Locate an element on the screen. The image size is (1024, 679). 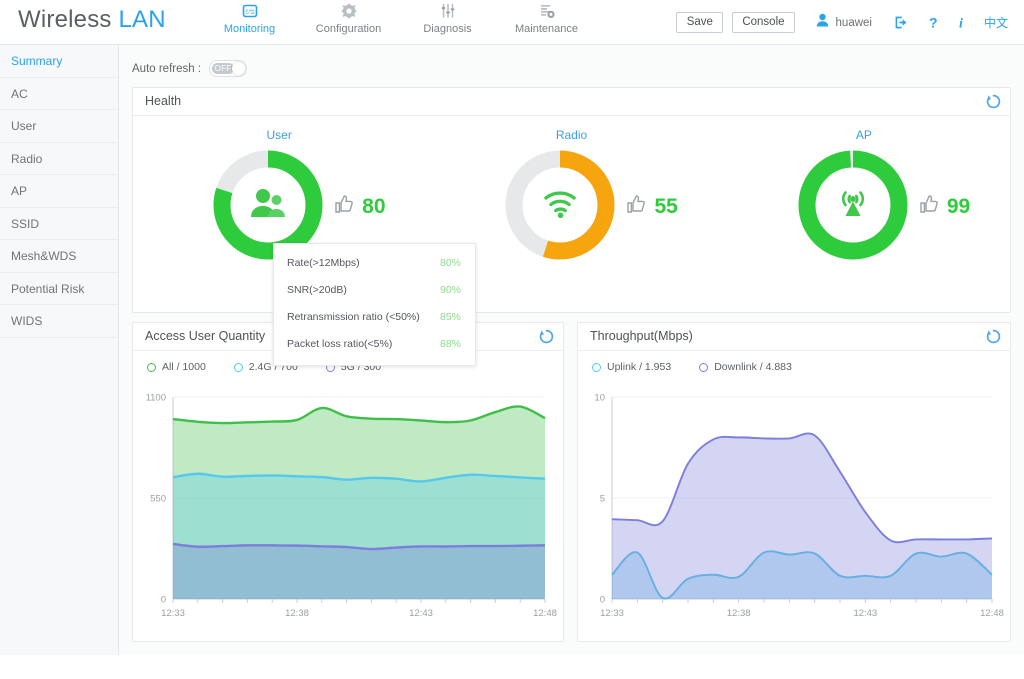
info-icon: i is located at coordinates (962, 23).